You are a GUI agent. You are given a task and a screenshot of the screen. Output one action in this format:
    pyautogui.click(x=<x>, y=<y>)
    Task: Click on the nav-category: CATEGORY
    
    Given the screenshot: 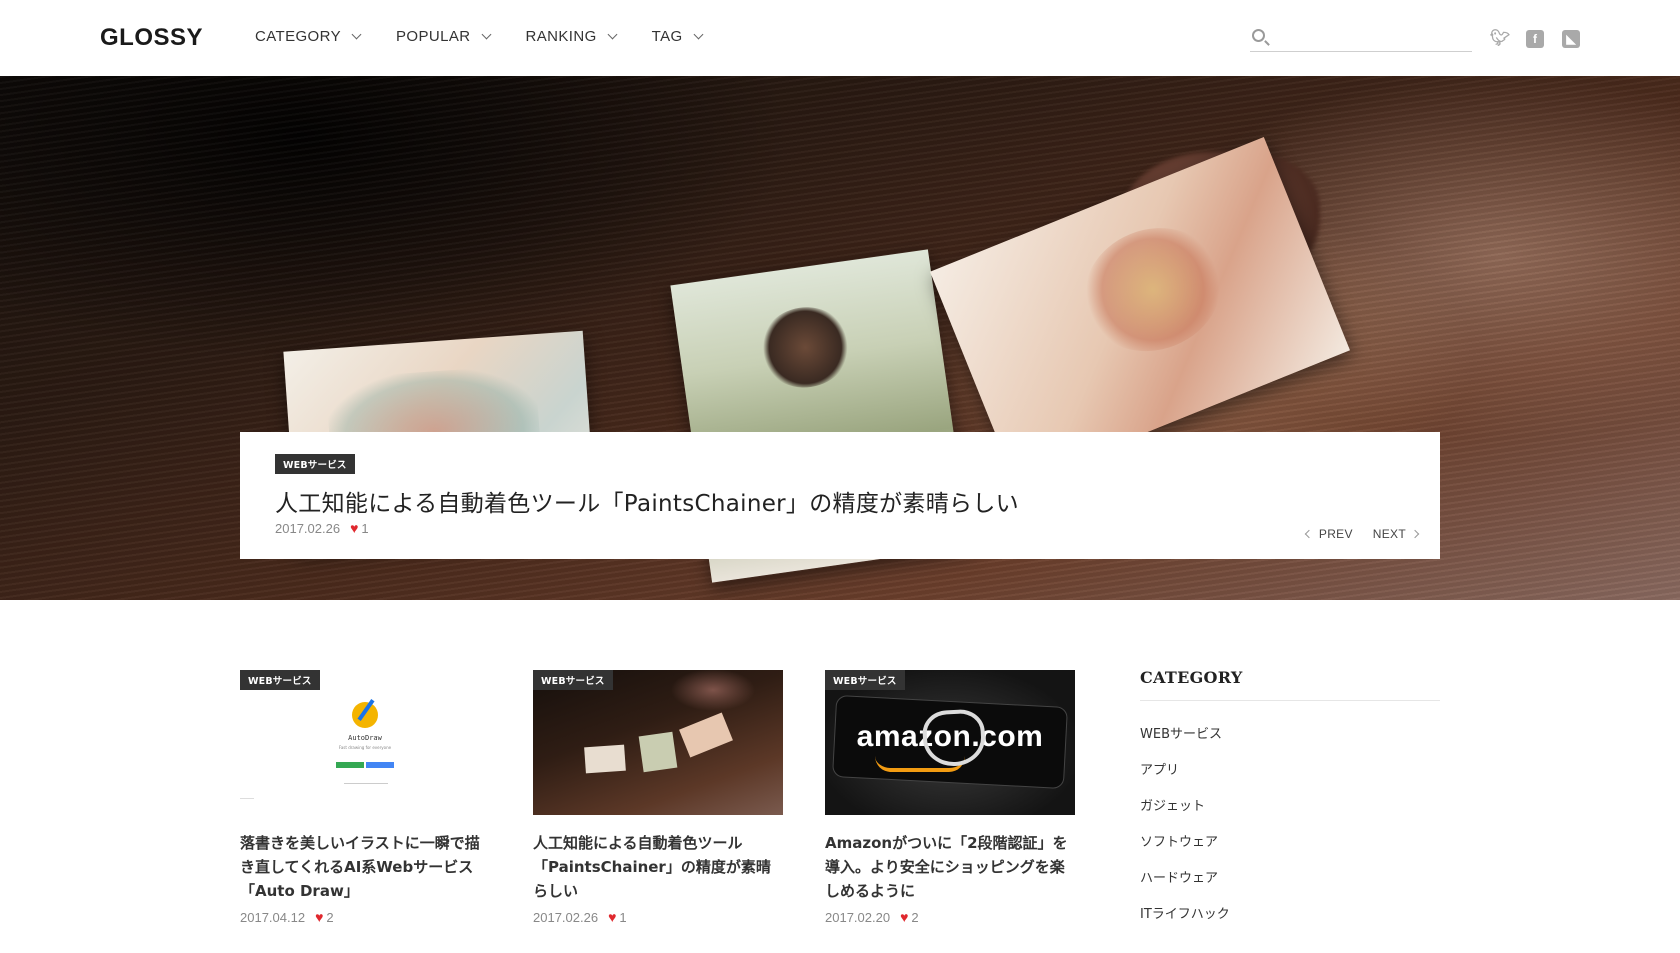 What is the action you would take?
    pyautogui.click(x=308, y=36)
    